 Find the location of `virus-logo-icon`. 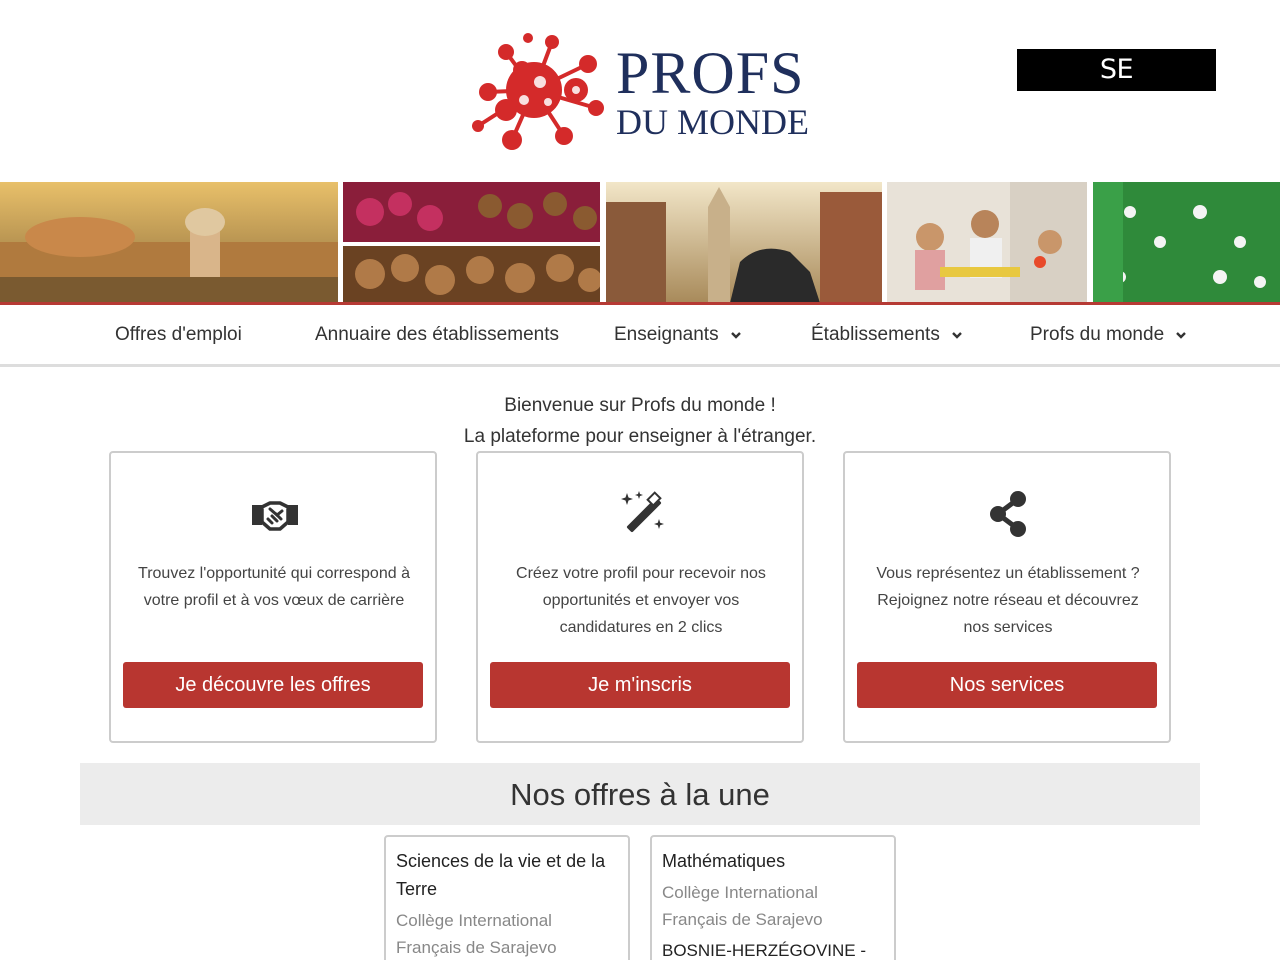

virus-logo-icon is located at coordinates (538, 91).